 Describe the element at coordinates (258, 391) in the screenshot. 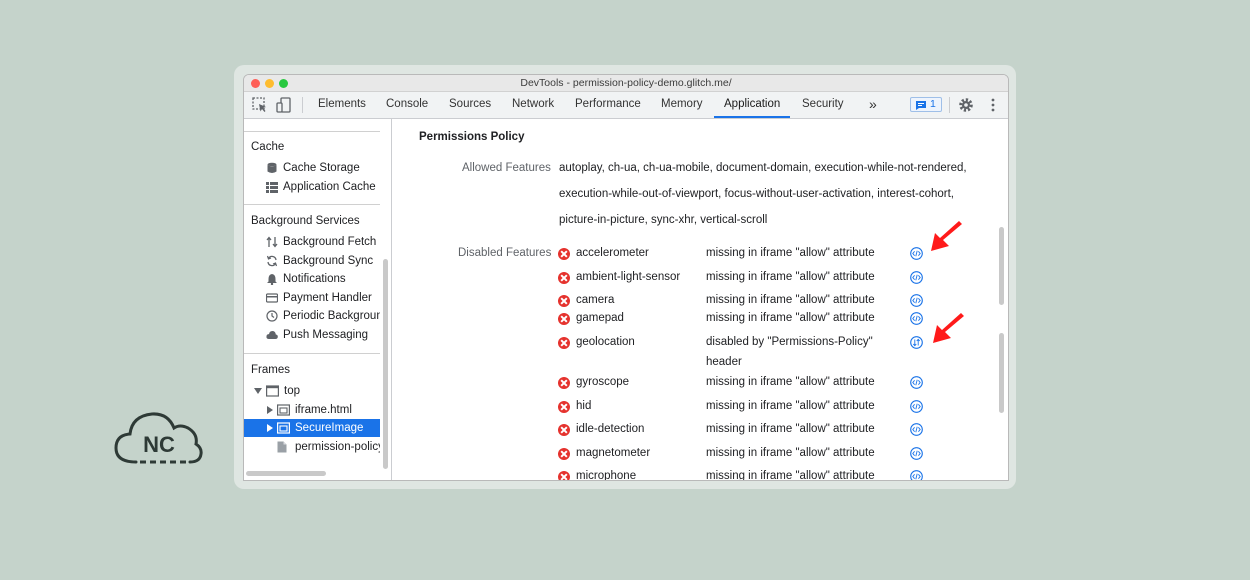

I see `triangle-down-icon` at that location.